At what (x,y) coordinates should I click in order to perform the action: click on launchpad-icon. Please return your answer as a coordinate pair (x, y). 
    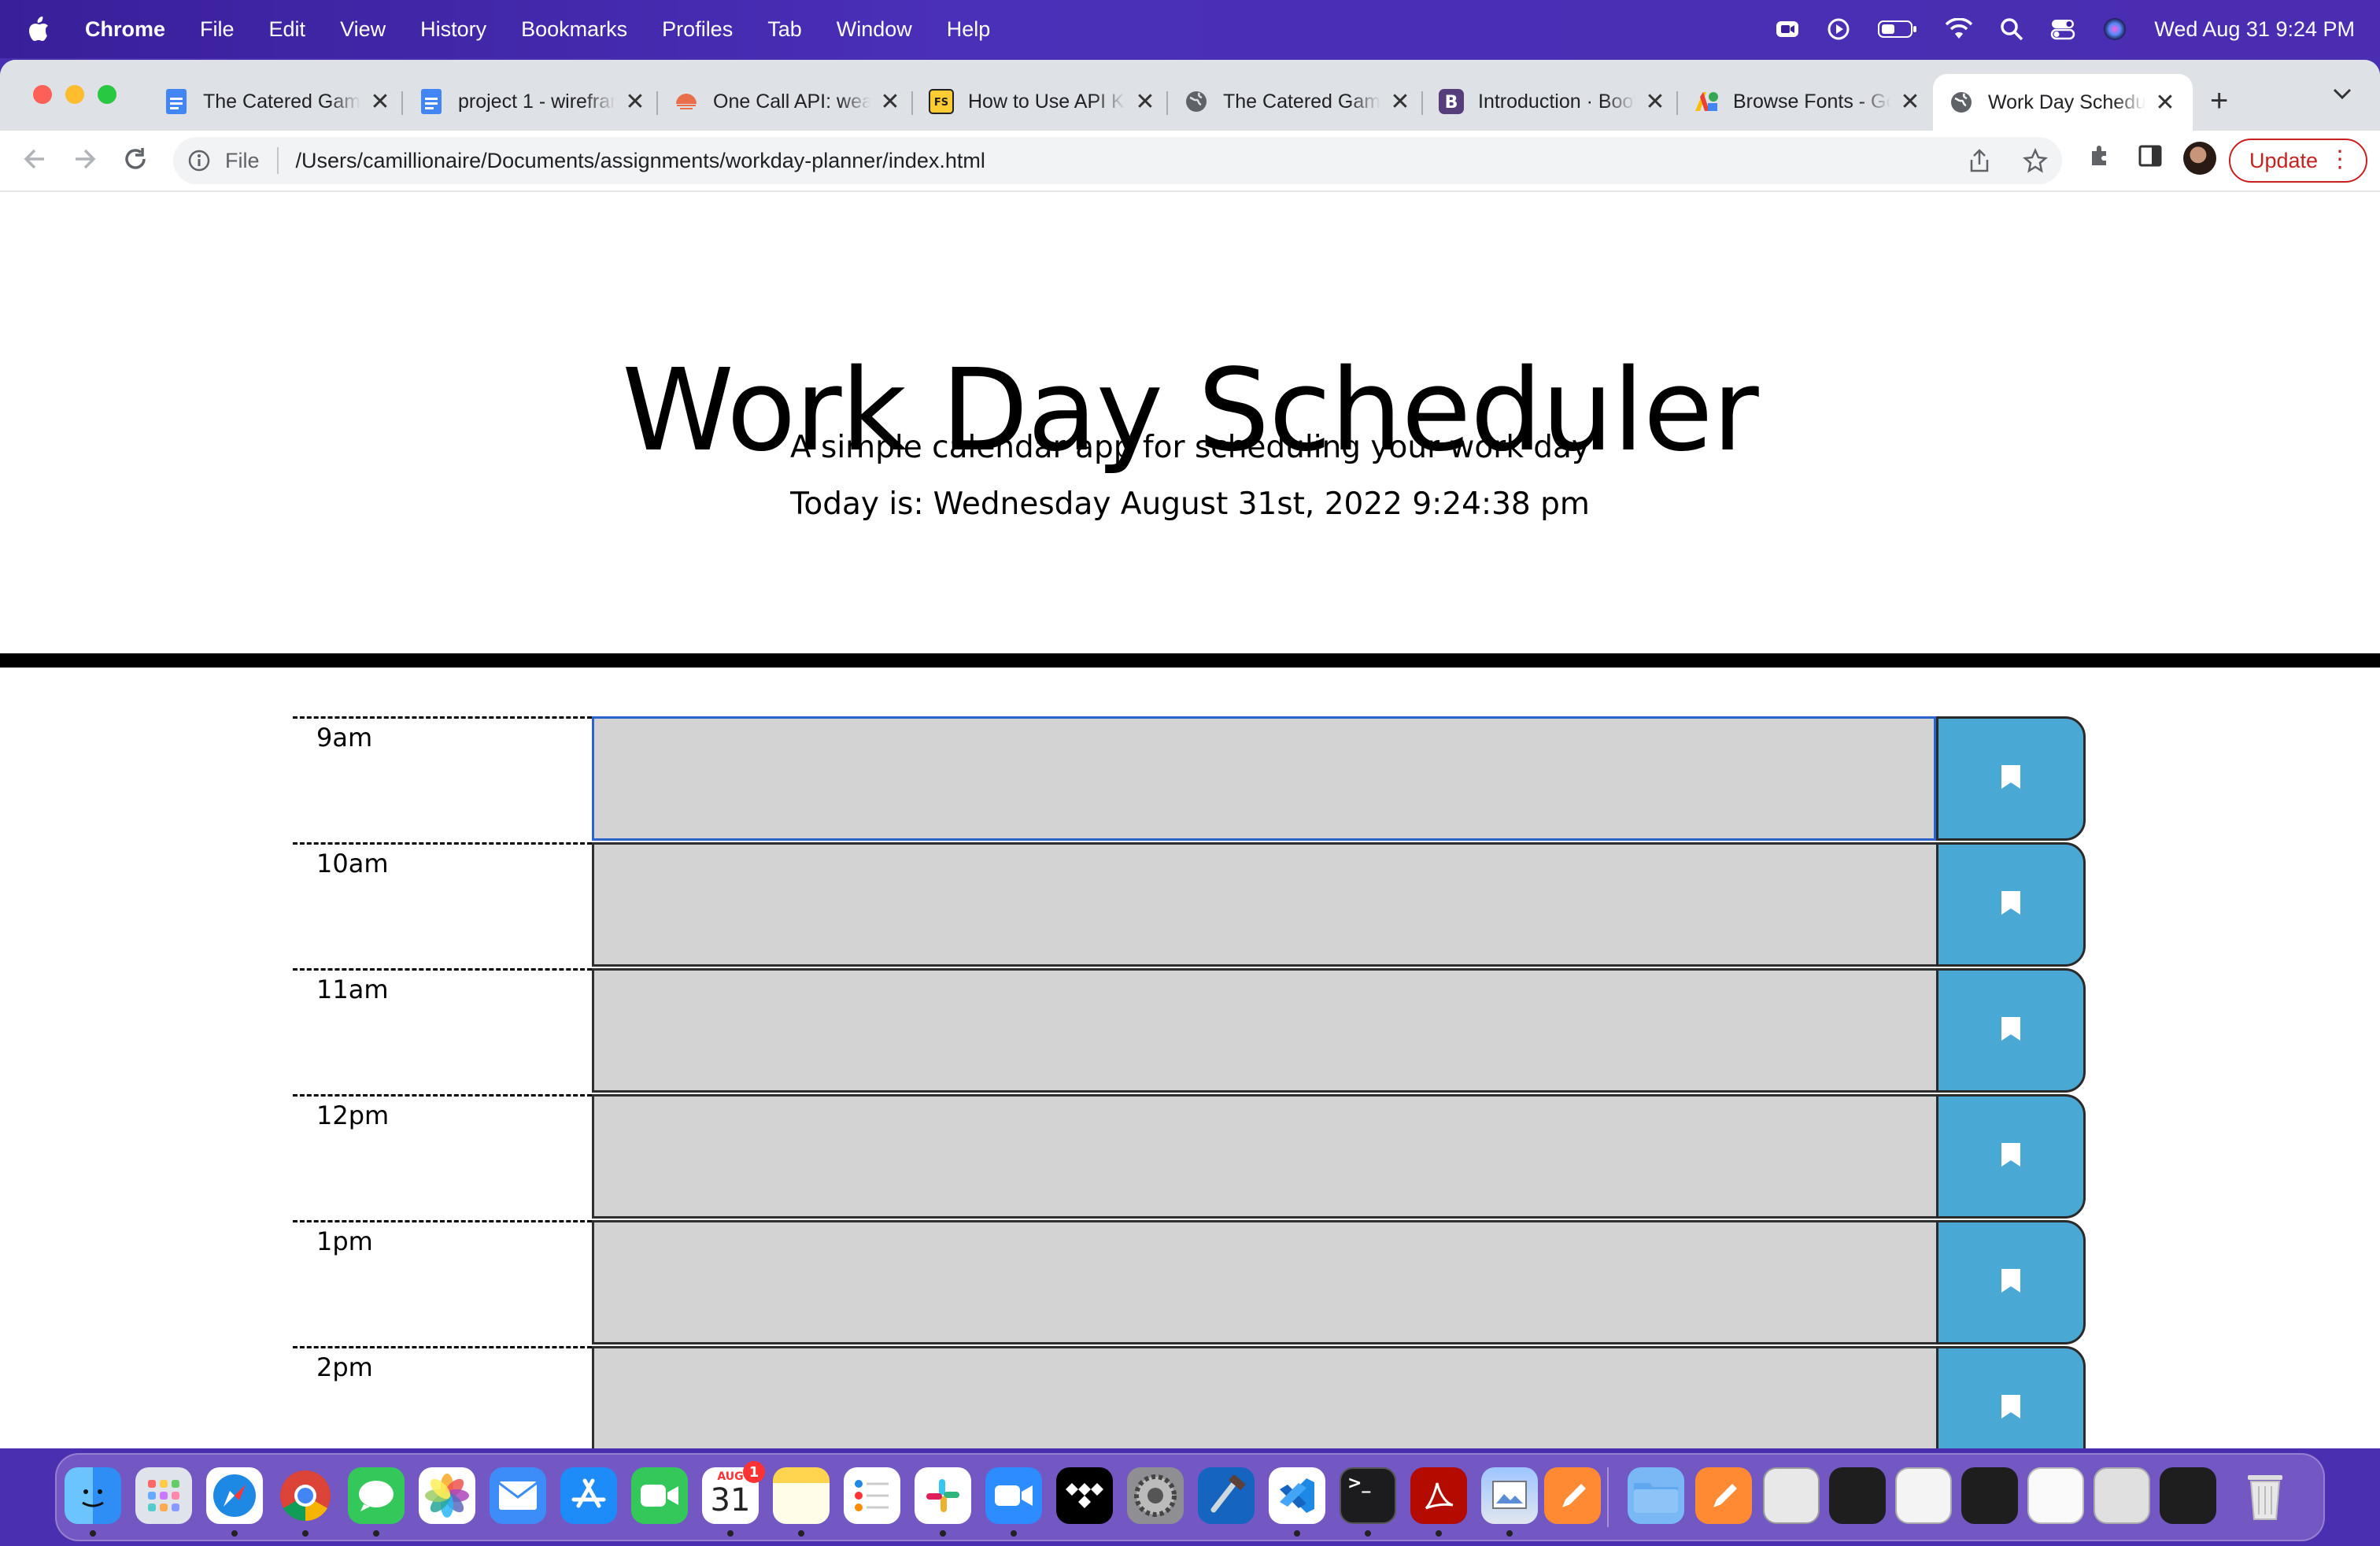
    Looking at the image, I should click on (163, 1495).